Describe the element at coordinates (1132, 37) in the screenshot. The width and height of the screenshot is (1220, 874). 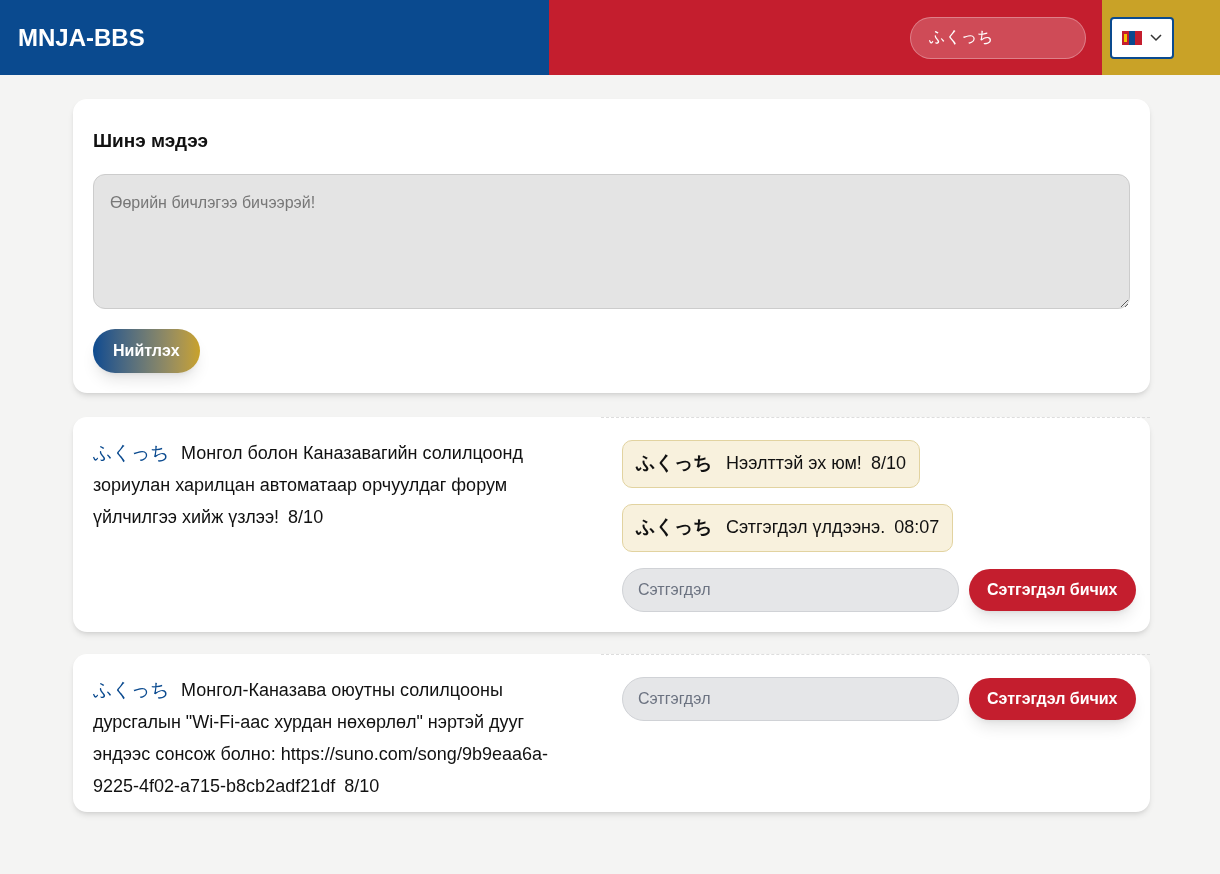
I see `flag-icon` at that location.